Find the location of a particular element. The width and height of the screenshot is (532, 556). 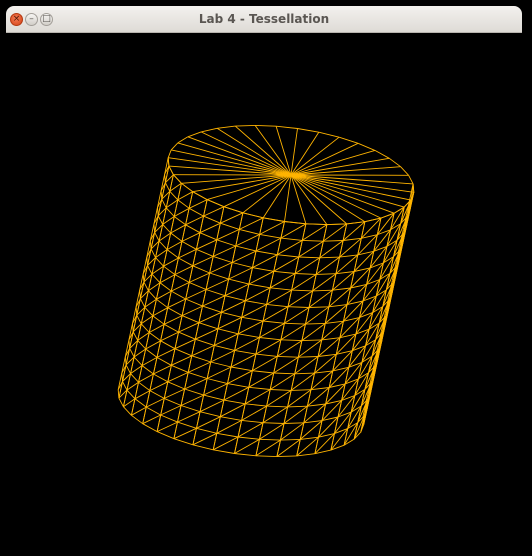

close-button: × is located at coordinates (16, 19).